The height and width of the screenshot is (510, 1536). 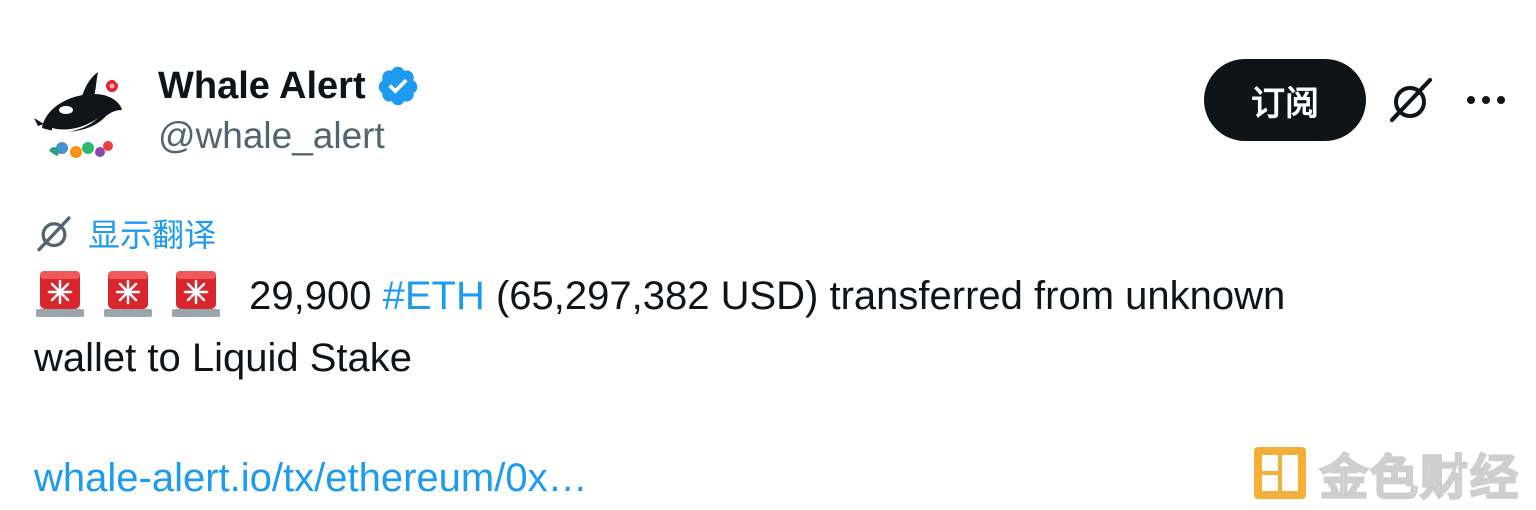 I want to click on more-options-button, so click(x=1486, y=100).